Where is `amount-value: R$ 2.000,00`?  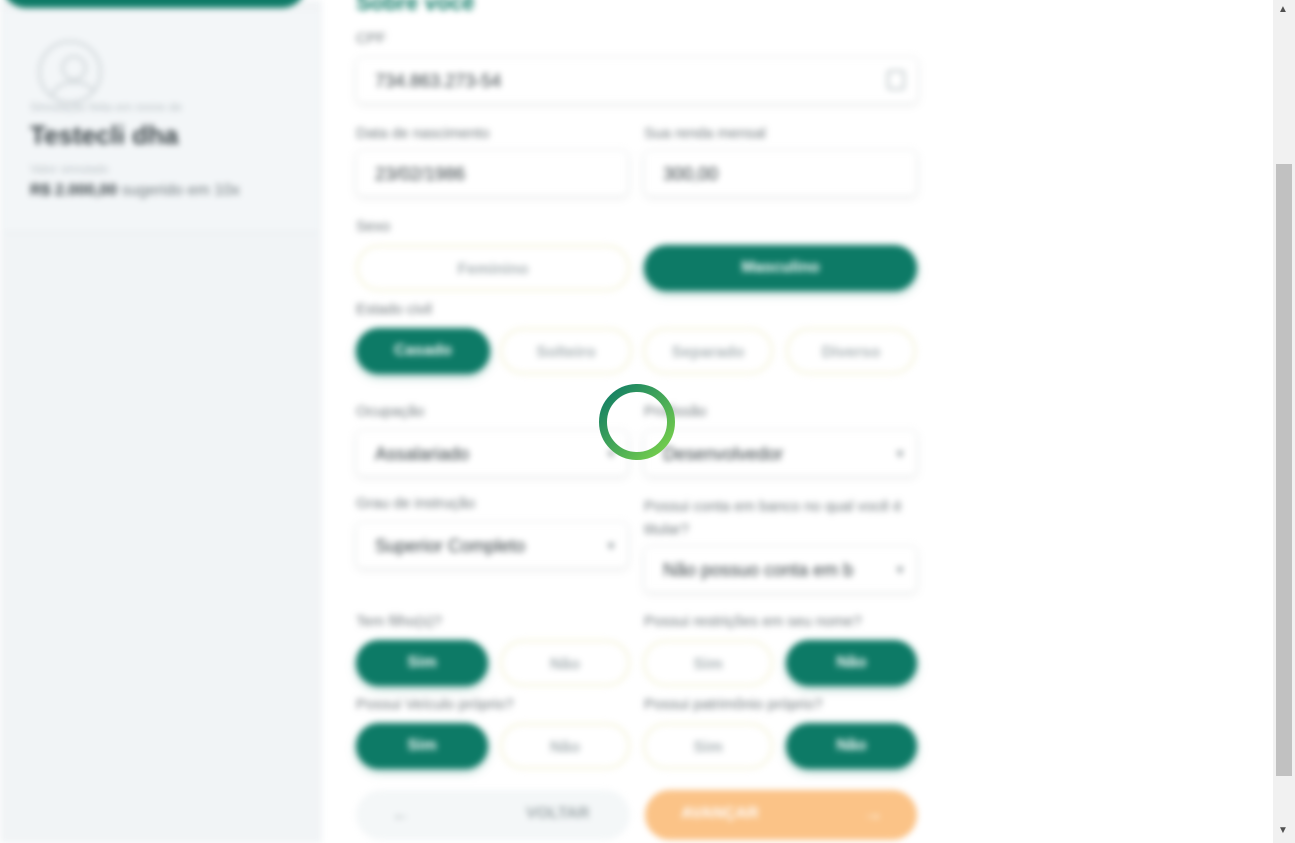
amount-value: R$ 2.000,00 is located at coordinates (74, 190).